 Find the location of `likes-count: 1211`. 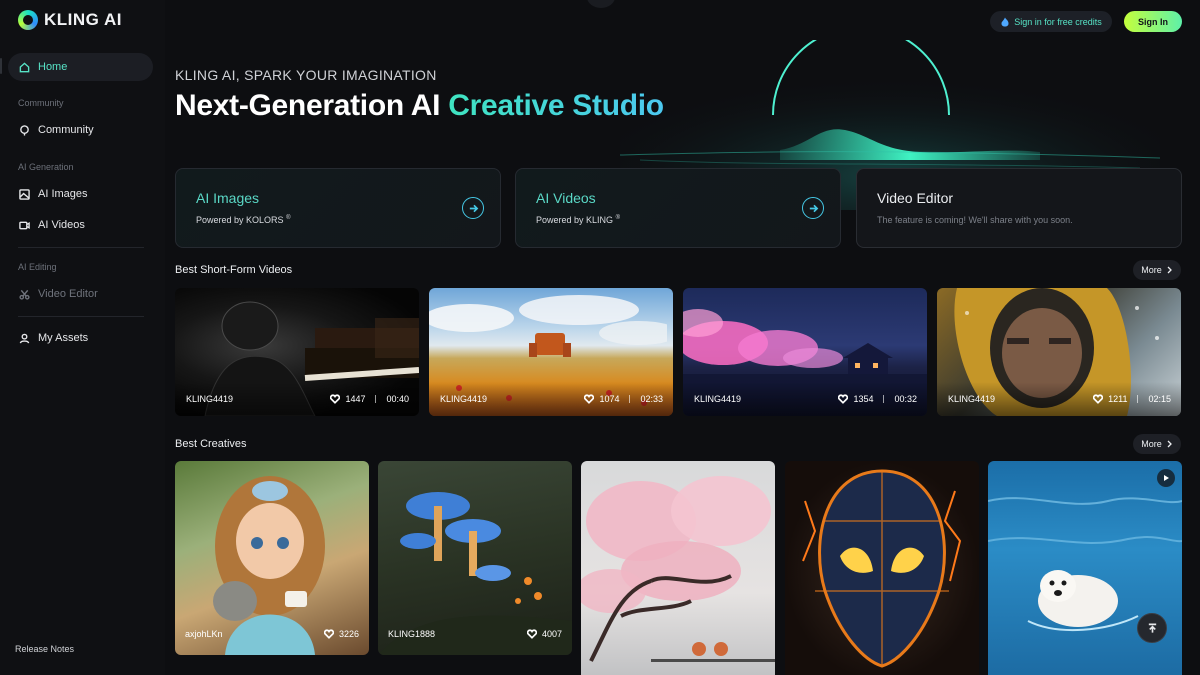

likes-count: 1211 is located at coordinates (1118, 399).